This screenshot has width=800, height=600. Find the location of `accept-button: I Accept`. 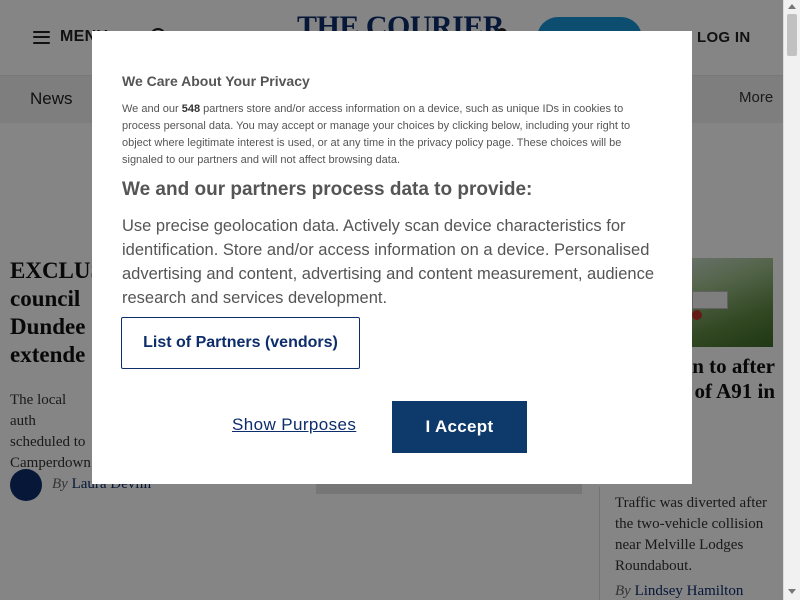

accept-button: I Accept is located at coordinates (459, 427).